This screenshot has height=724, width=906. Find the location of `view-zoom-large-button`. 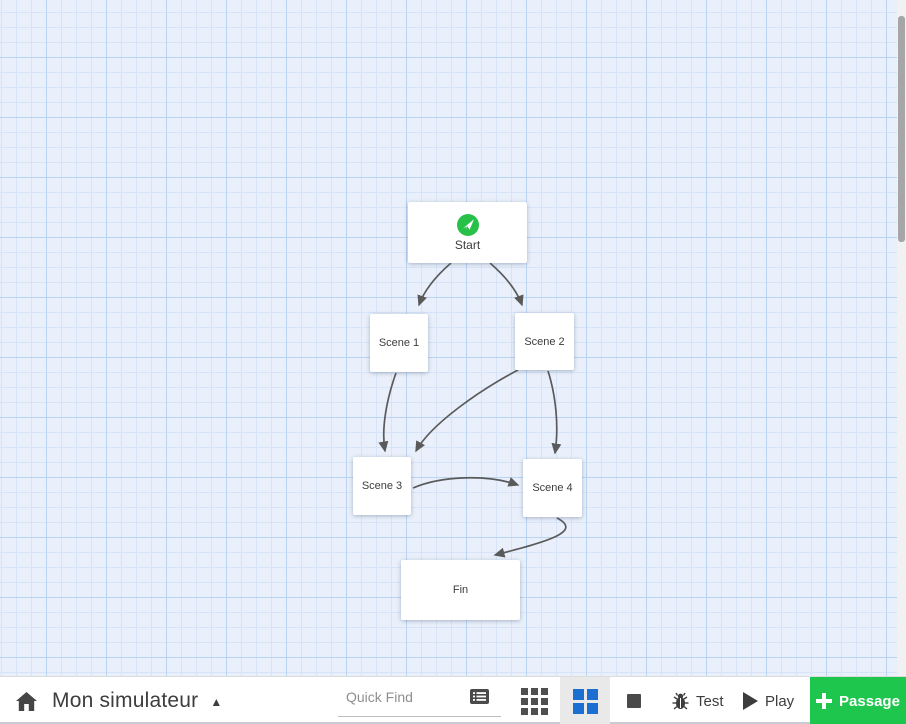

view-zoom-large-button is located at coordinates (585, 700).